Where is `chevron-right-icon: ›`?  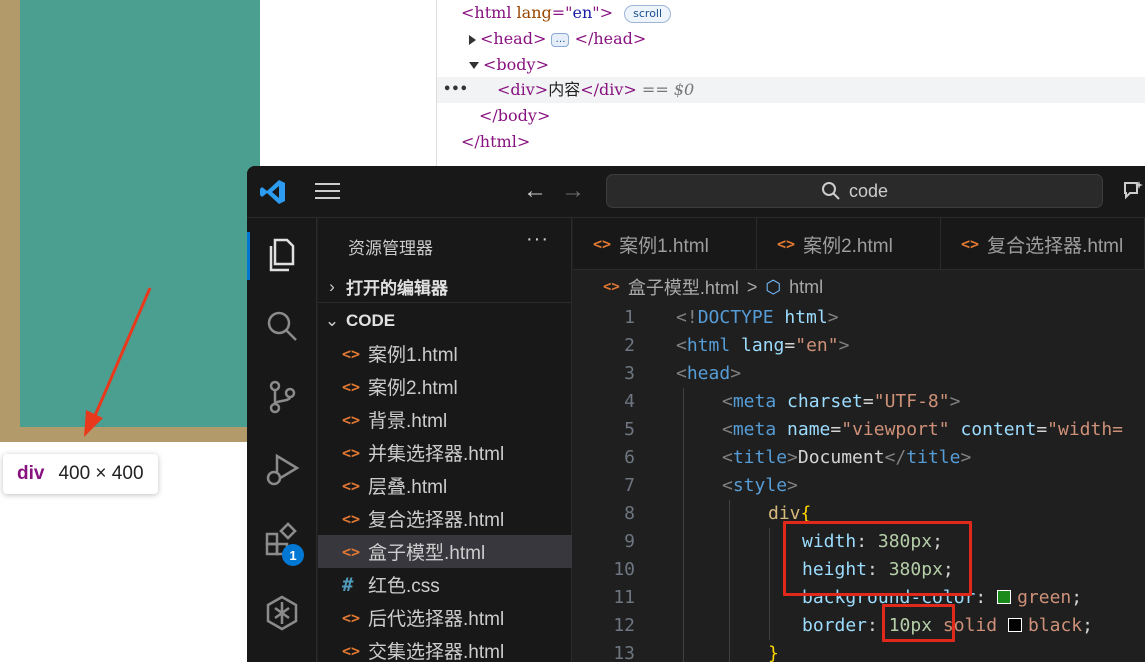
chevron-right-icon: › is located at coordinates (332, 286).